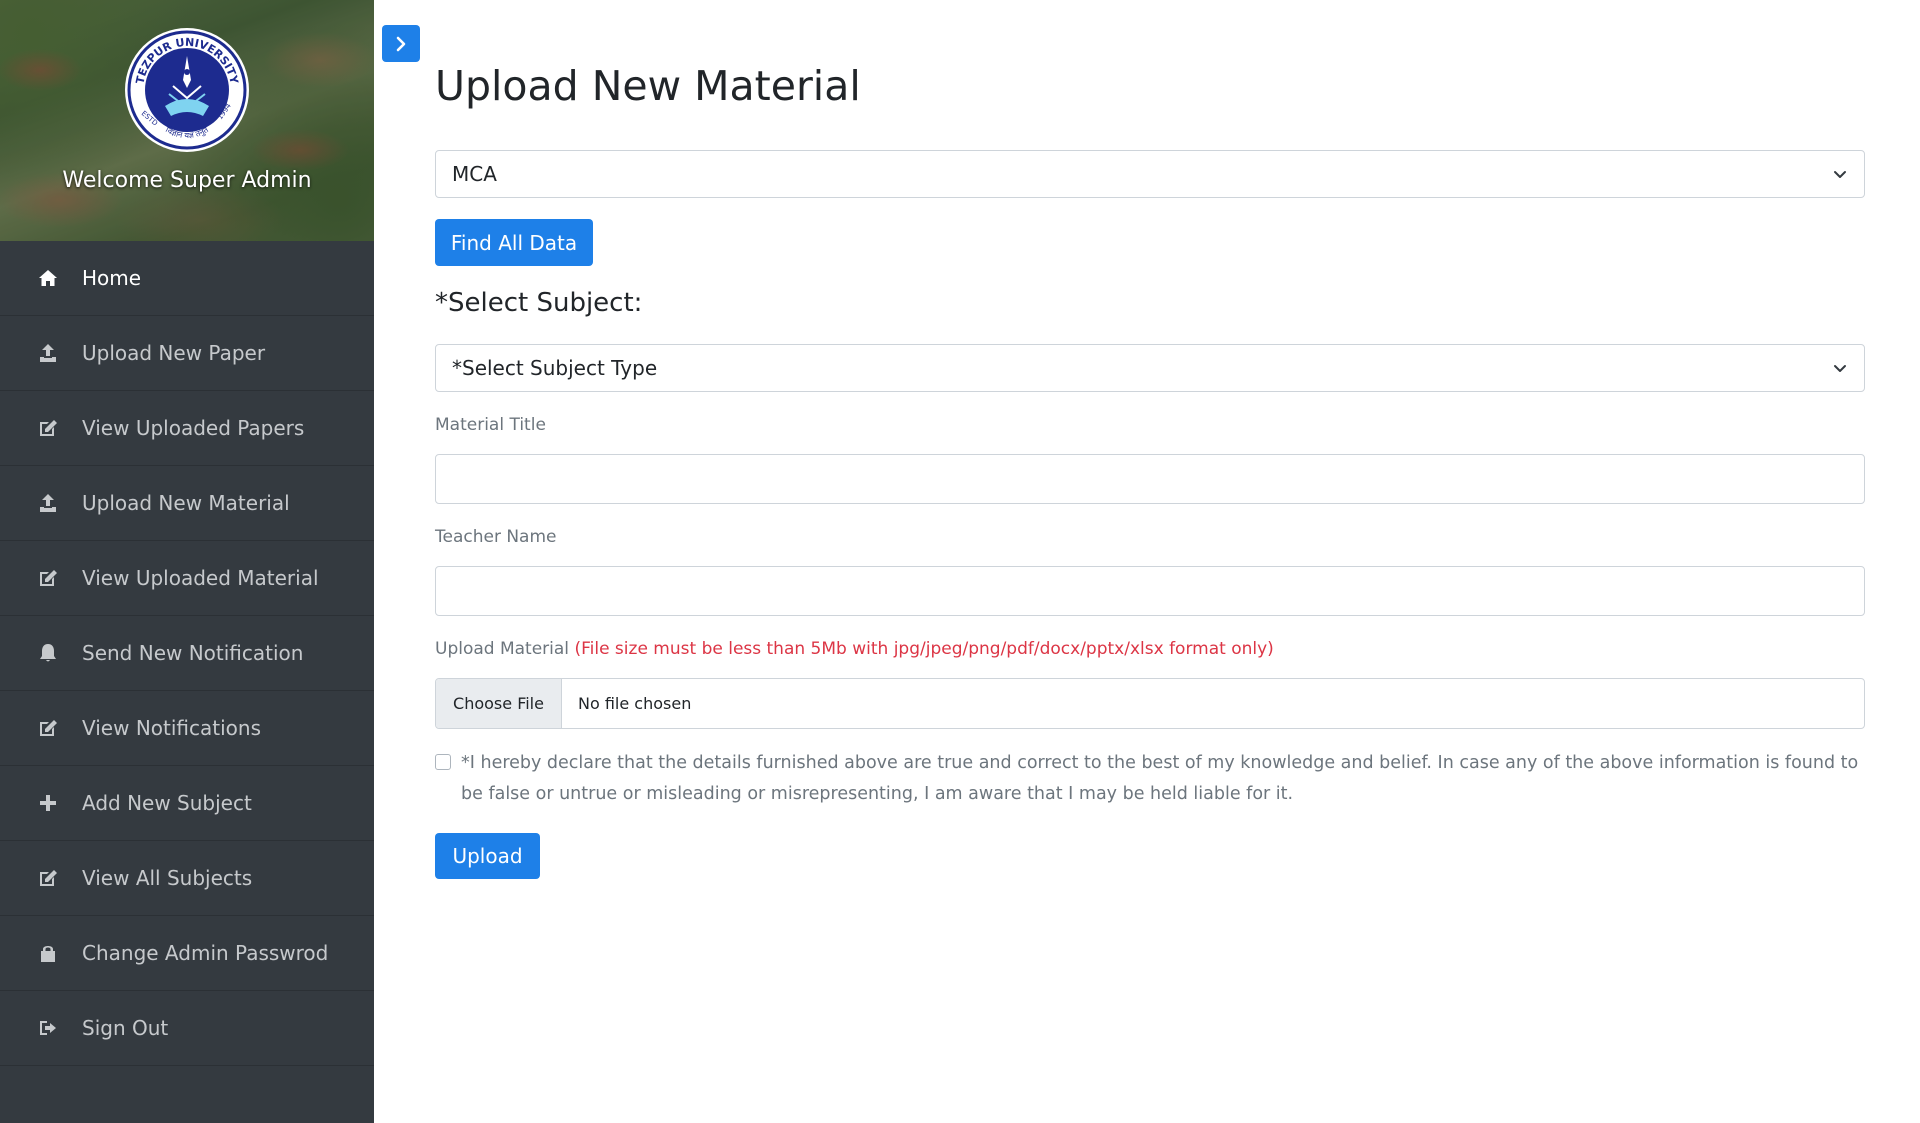  I want to click on sidebar-item-upload-new-material: Upload New Material, so click(187, 503).